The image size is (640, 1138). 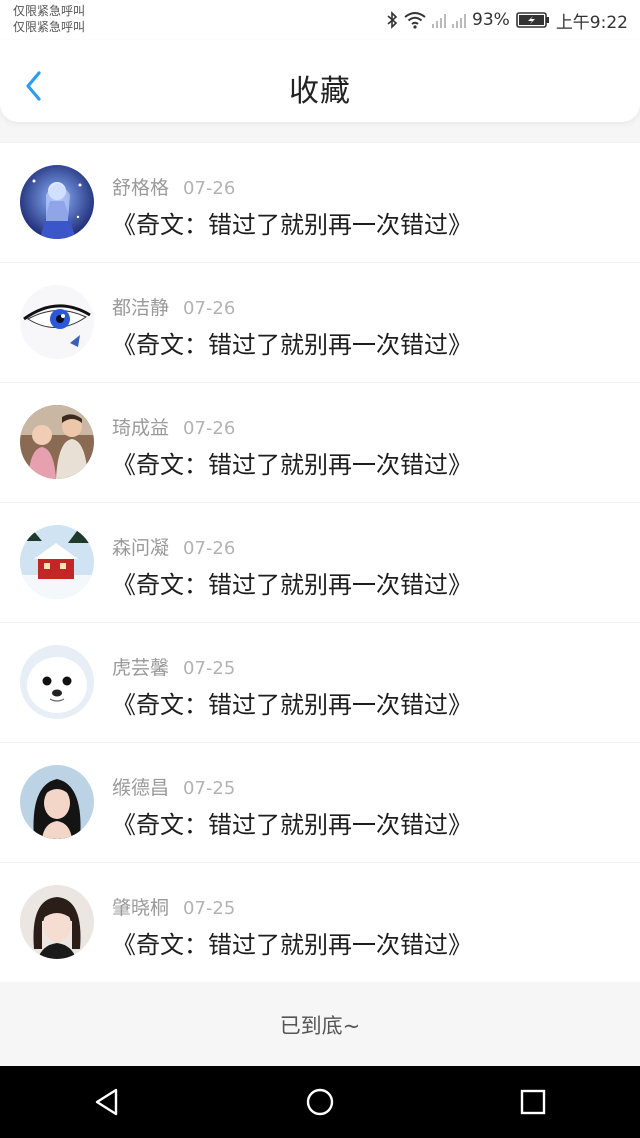 I want to click on list-end-text: 已到底~, so click(x=320, y=1026).